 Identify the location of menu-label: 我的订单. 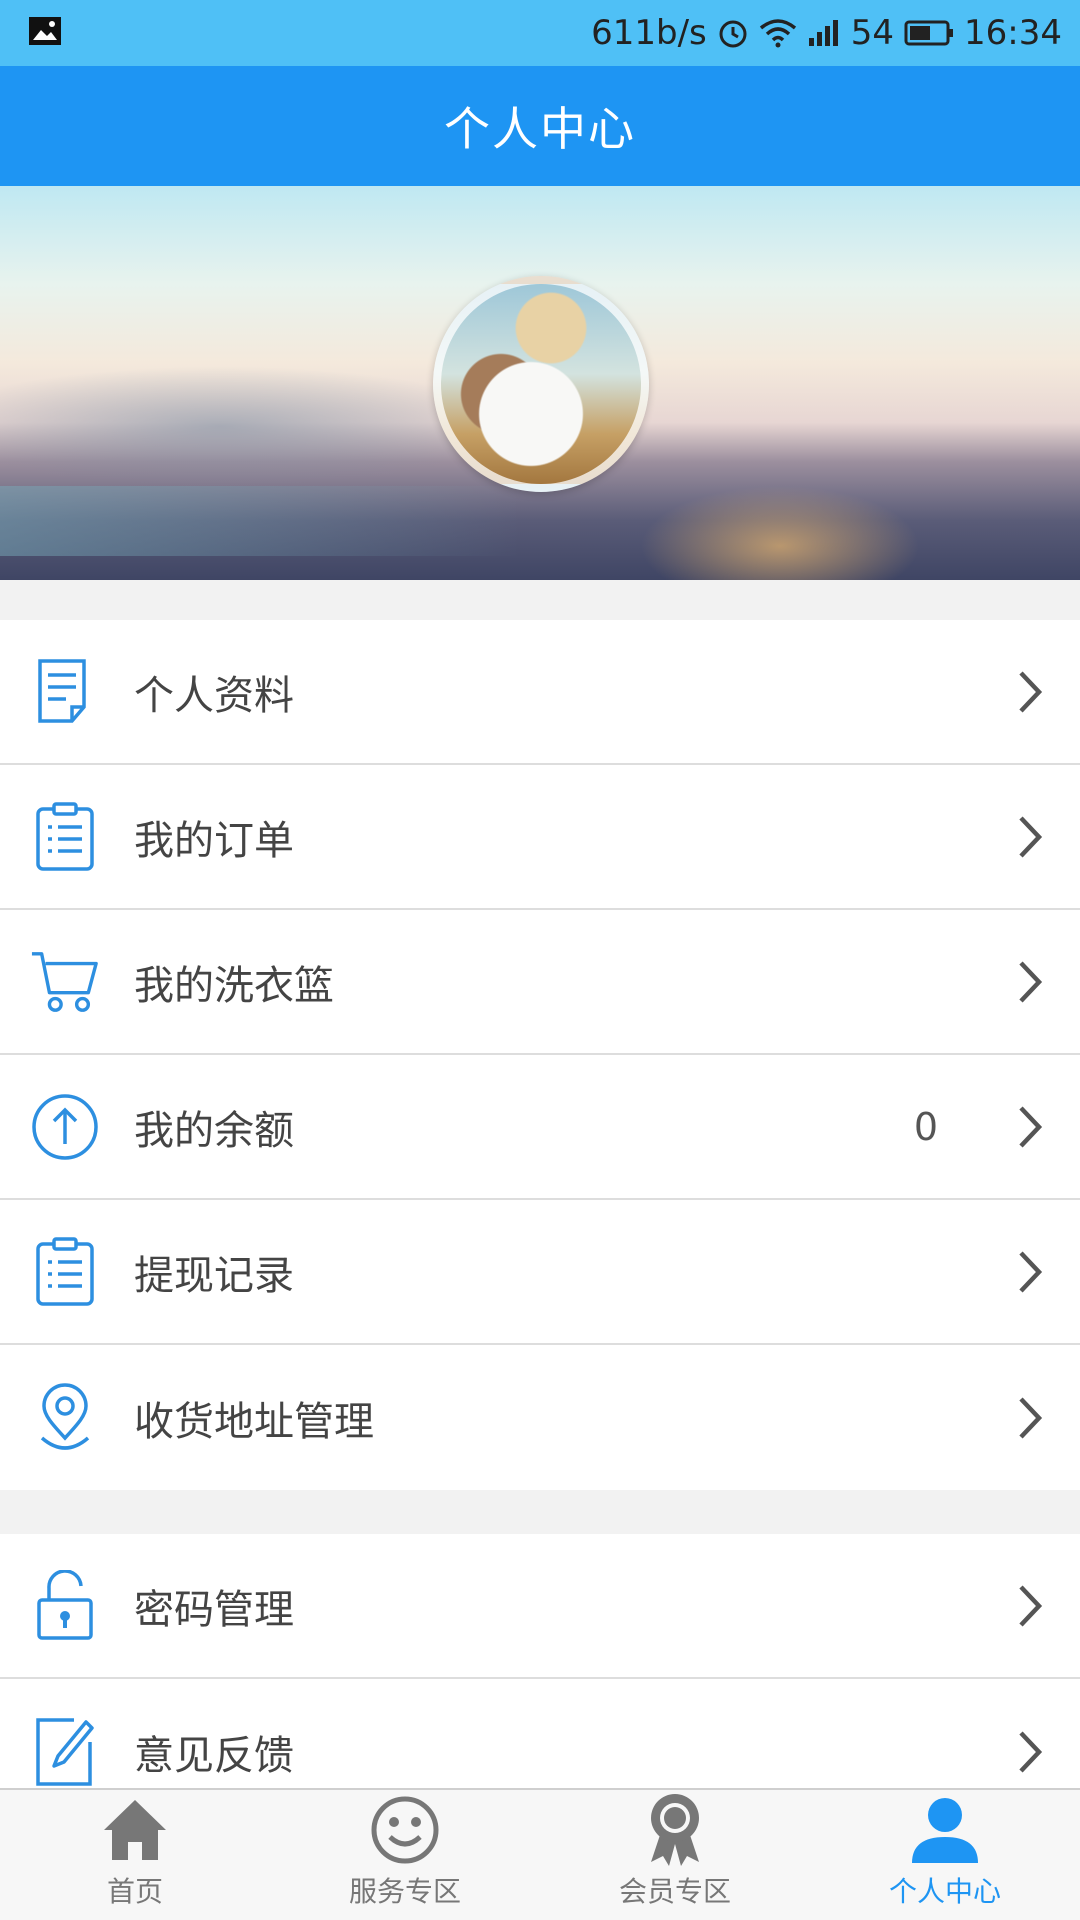
(214, 840).